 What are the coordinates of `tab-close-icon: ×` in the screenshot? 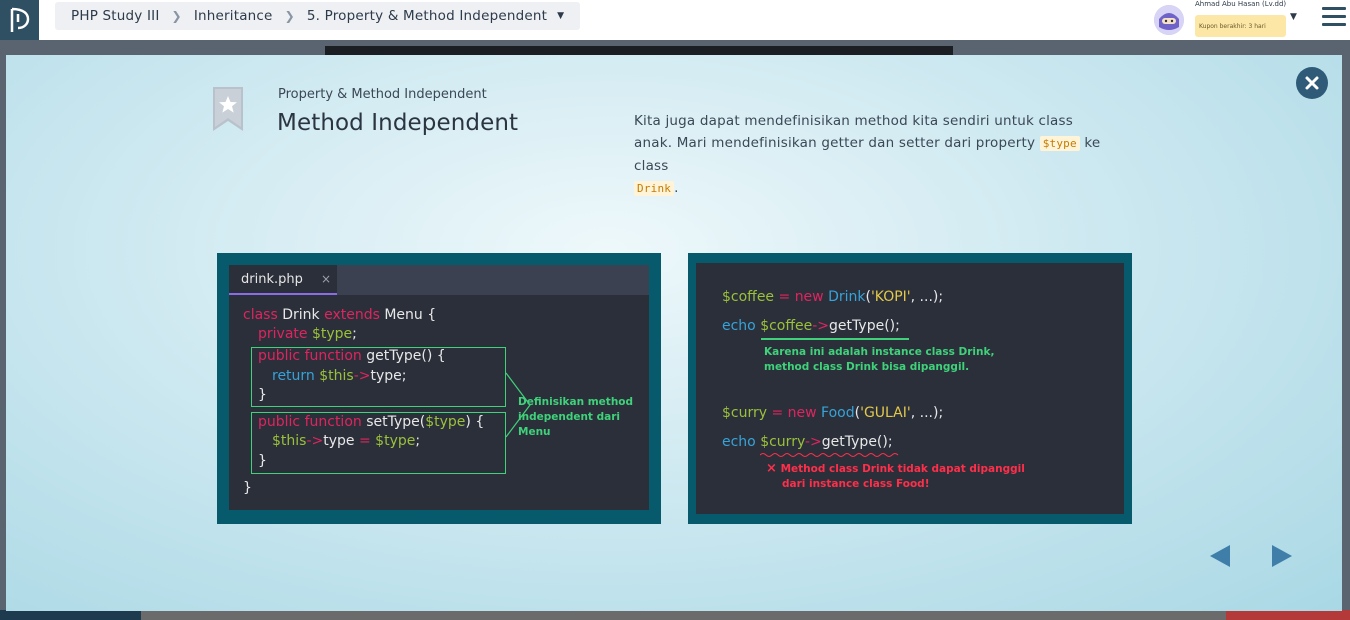 It's located at (326, 279).